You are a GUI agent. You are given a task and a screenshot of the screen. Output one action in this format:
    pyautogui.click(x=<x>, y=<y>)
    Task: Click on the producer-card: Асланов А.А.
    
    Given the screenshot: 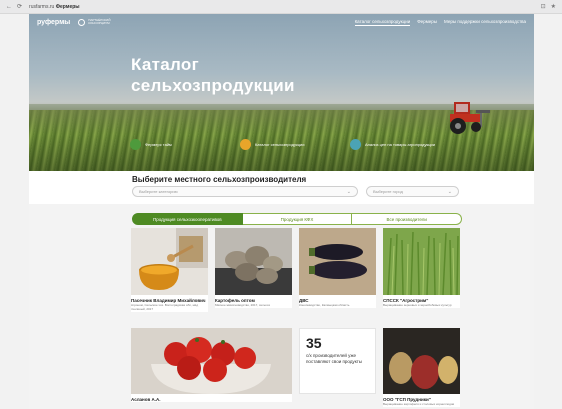 What is the action you would take?
    pyautogui.click(x=211, y=365)
    